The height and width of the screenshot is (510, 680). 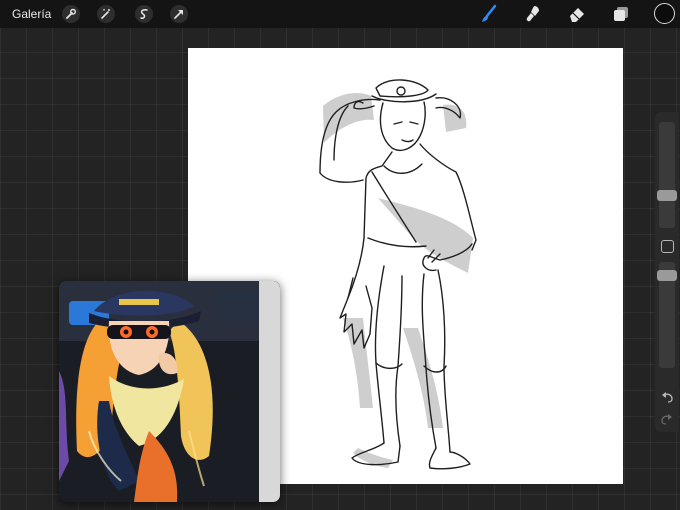 I want to click on redo-icon, so click(x=667, y=419).